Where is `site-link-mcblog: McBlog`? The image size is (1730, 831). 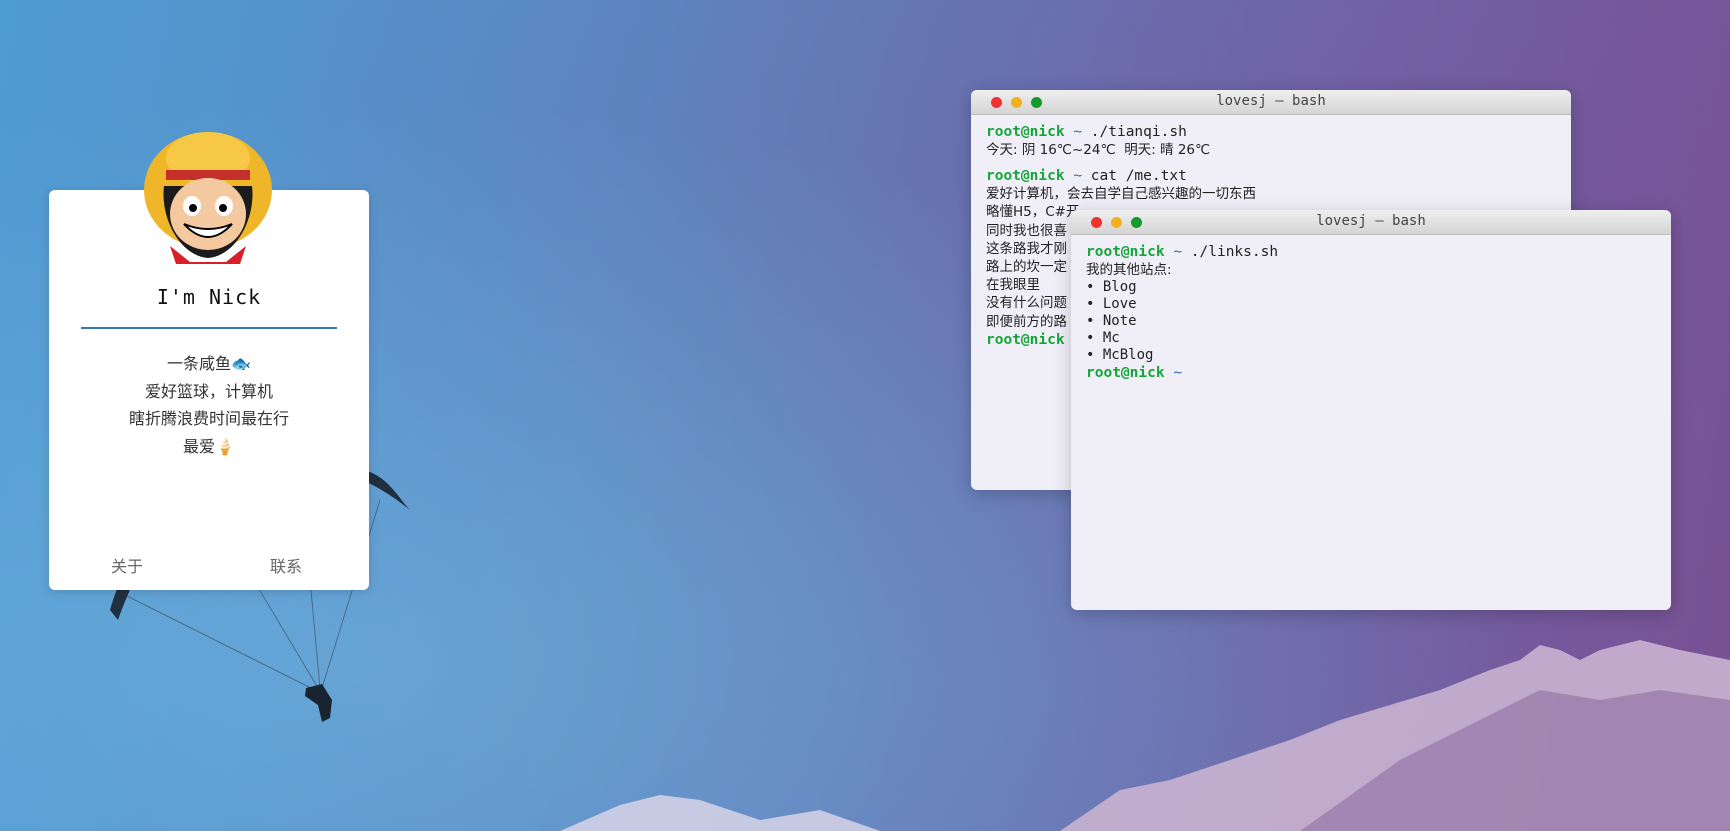 site-link-mcblog: McBlog is located at coordinates (1371, 355).